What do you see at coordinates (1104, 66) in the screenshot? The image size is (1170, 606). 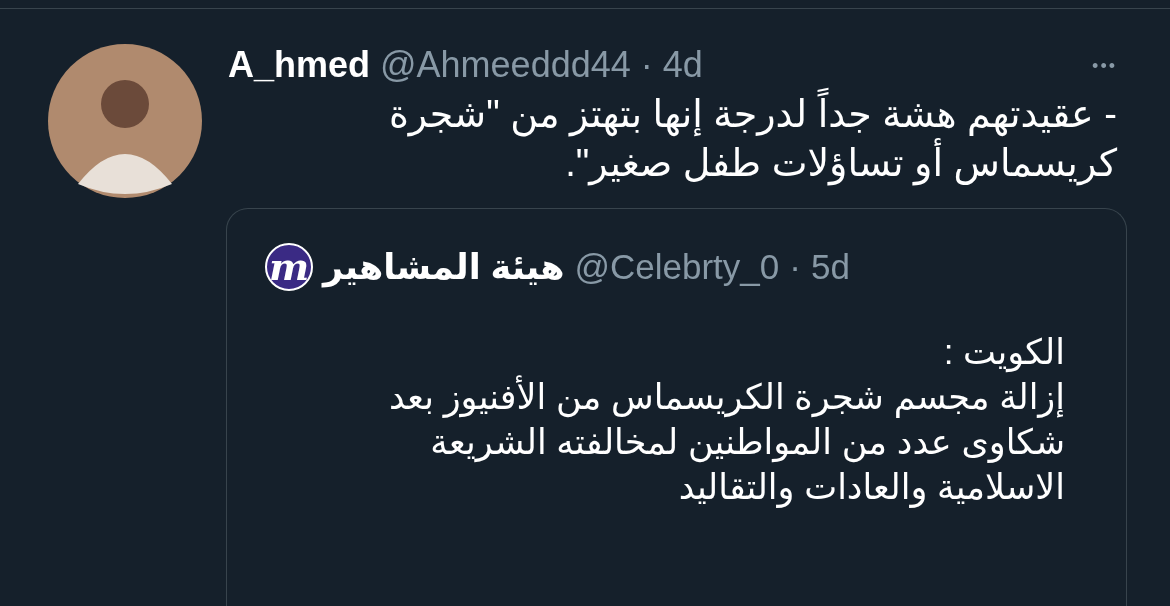 I see `more-button: •••` at bounding box center [1104, 66].